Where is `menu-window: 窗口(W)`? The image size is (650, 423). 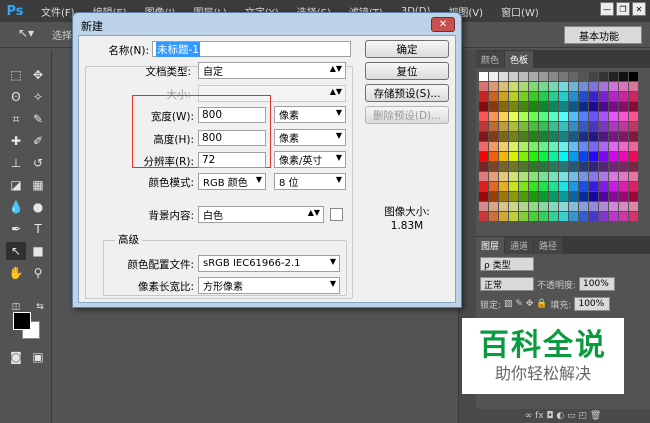
menu-window: 窗口(W) is located at coordinates (520, 11).